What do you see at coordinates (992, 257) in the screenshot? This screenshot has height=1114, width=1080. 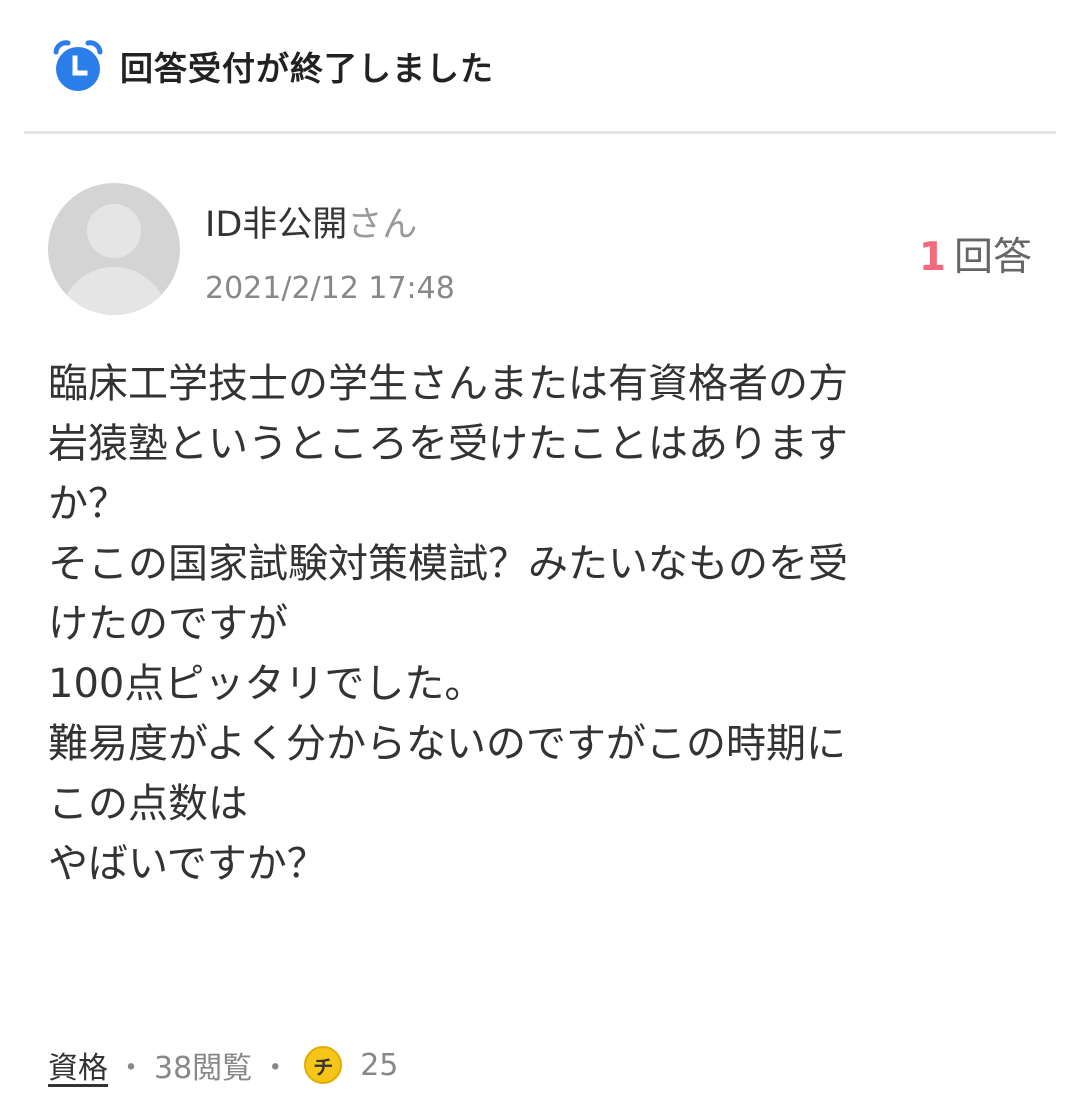 I see `answer-count-label: 回答` at bounding box center [992, 257].